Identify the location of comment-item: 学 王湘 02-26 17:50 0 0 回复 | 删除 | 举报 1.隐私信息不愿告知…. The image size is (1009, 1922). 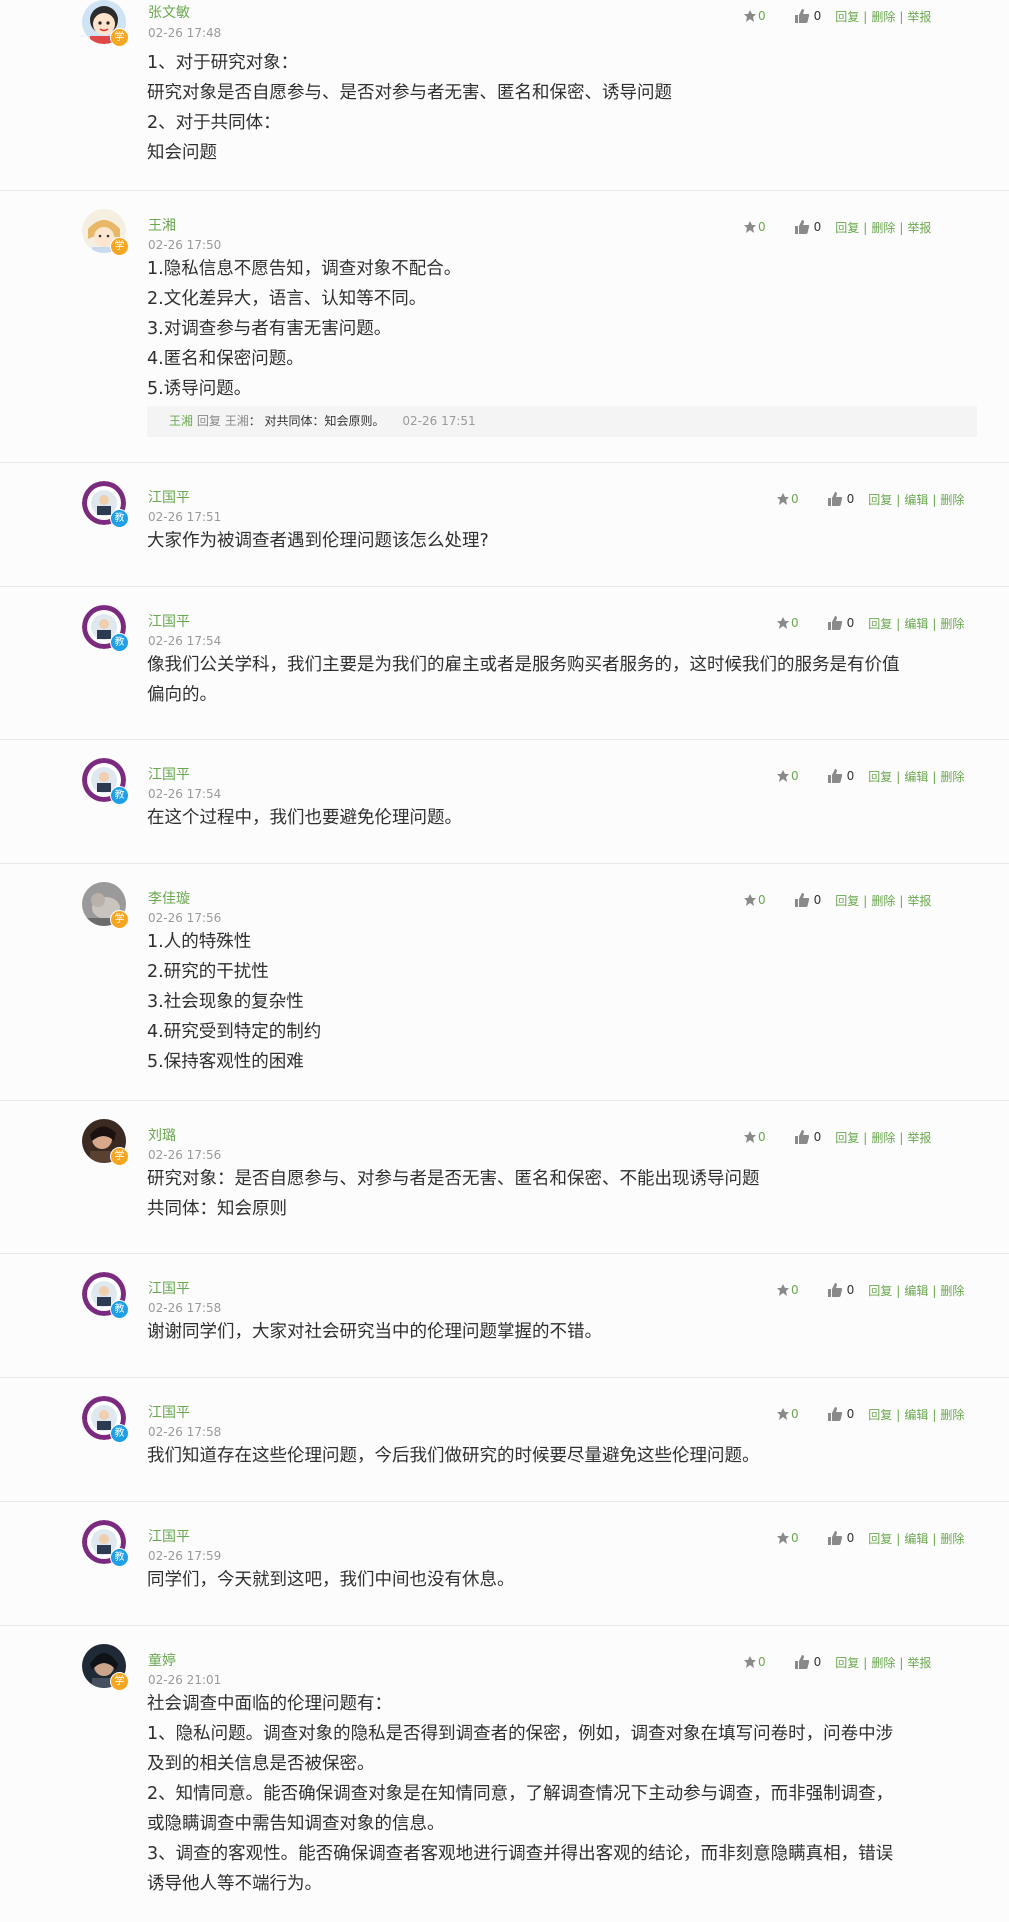
(504, 327).